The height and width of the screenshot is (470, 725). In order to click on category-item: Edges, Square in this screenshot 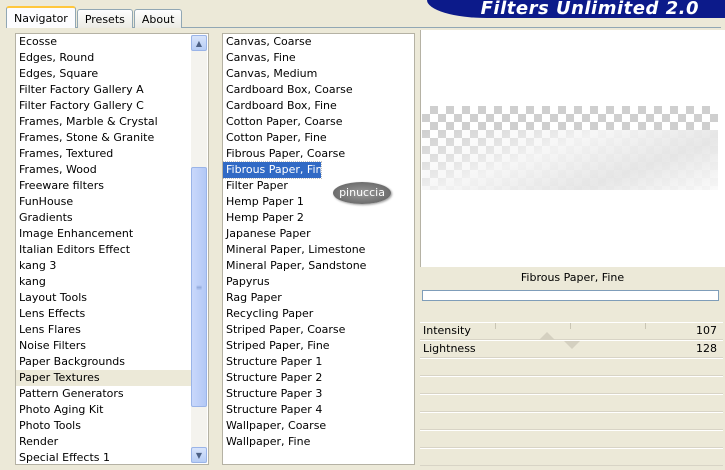, I will do `click(104, 74)`.